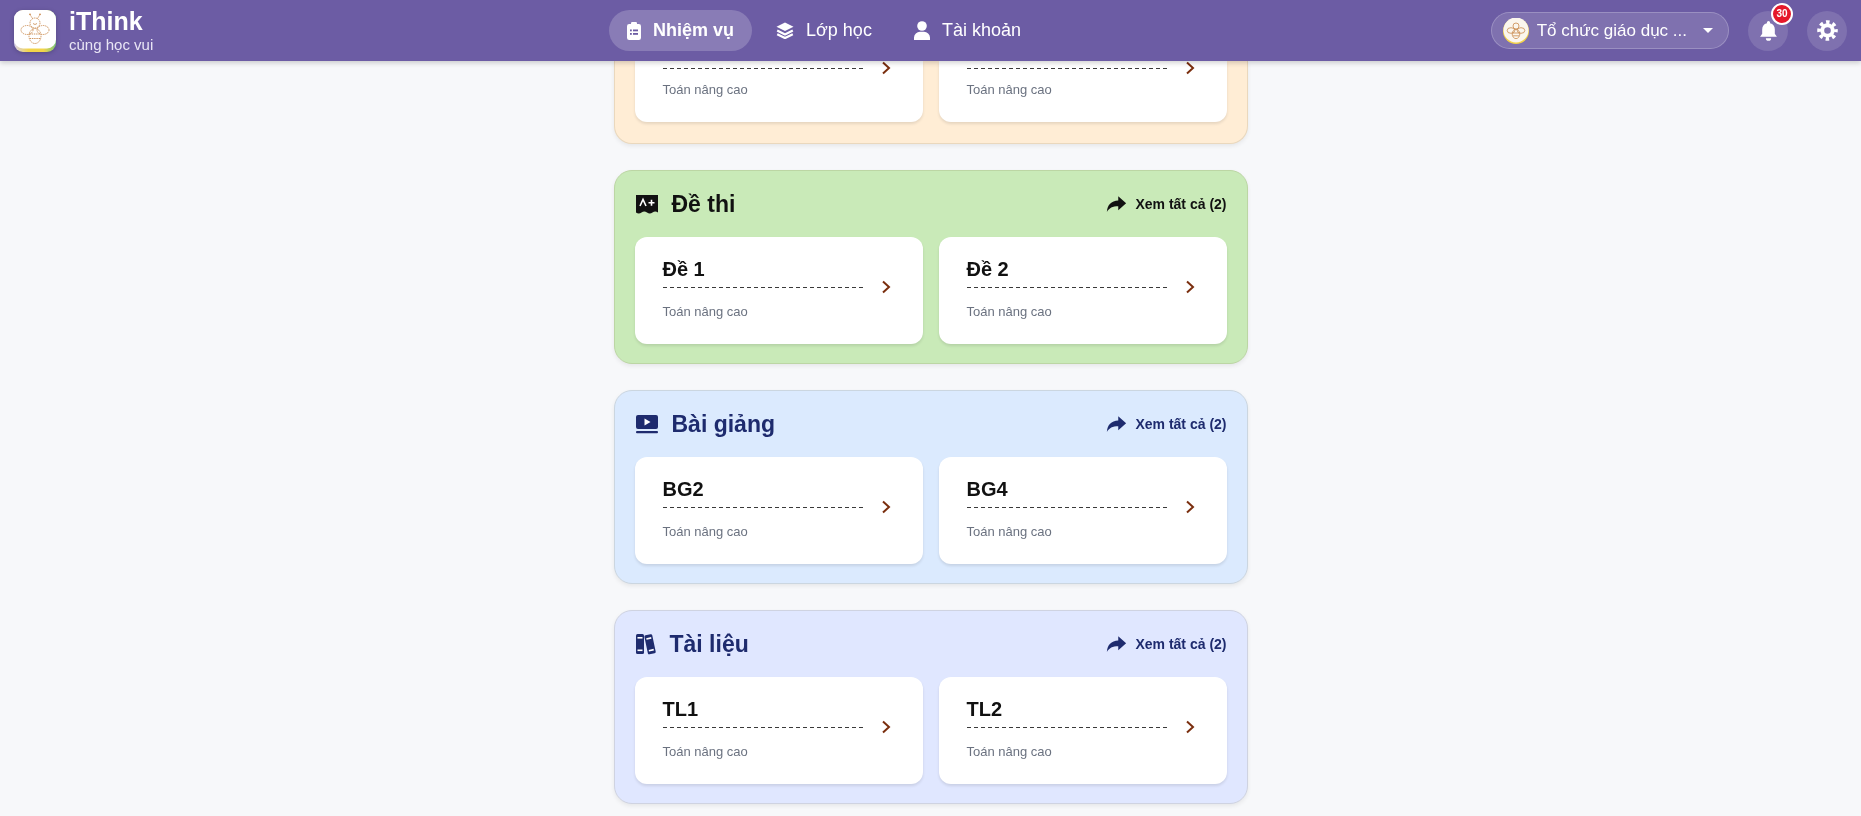 Image resolution: width=1861 pixels, height=816 pixels. I want to click on app-tagline: cùng học vui, so click(111, 45).